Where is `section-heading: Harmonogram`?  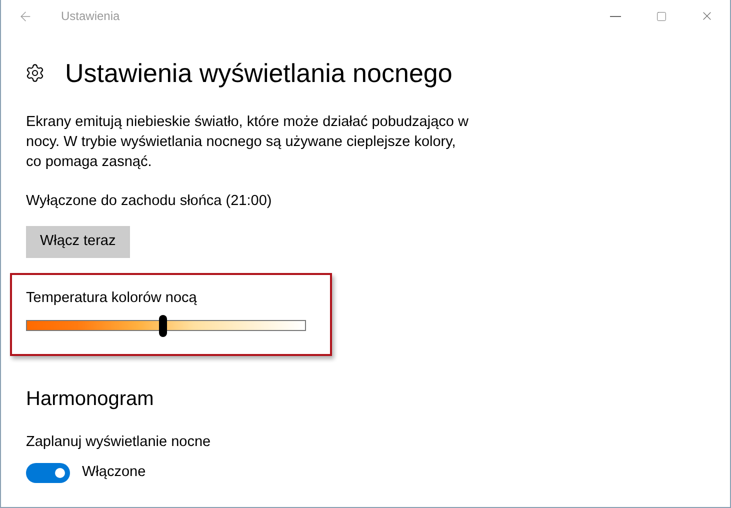
section-heading: Harmonogram is located at coordinates (90, 399).